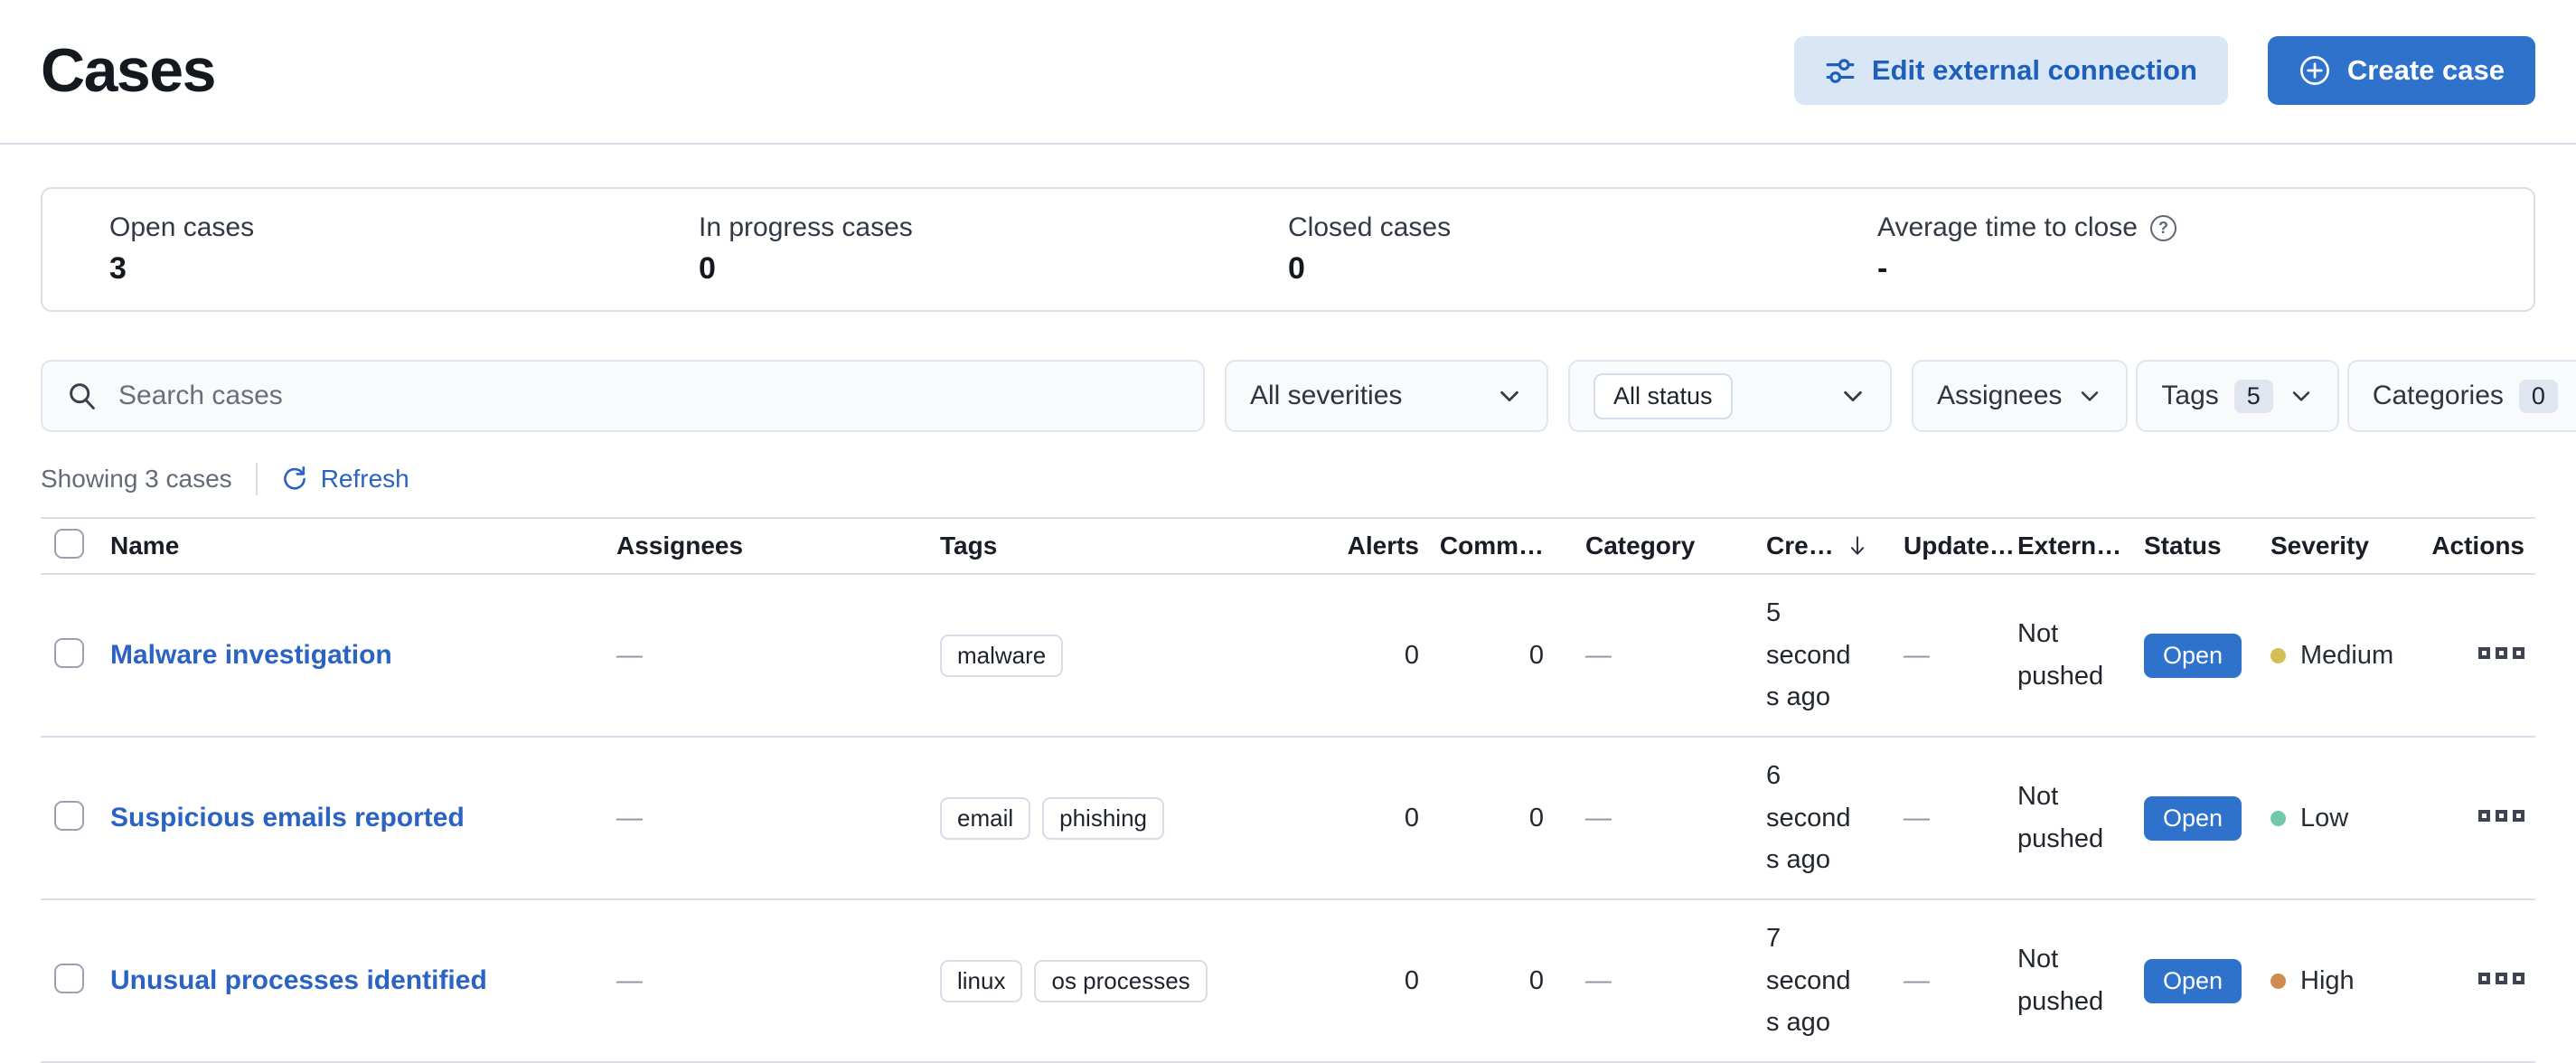  What do you see at coordinates (1809, 817) in the screenshot?
I see `created-value: 6 seconds ago` at bounding box center [1809, 817].